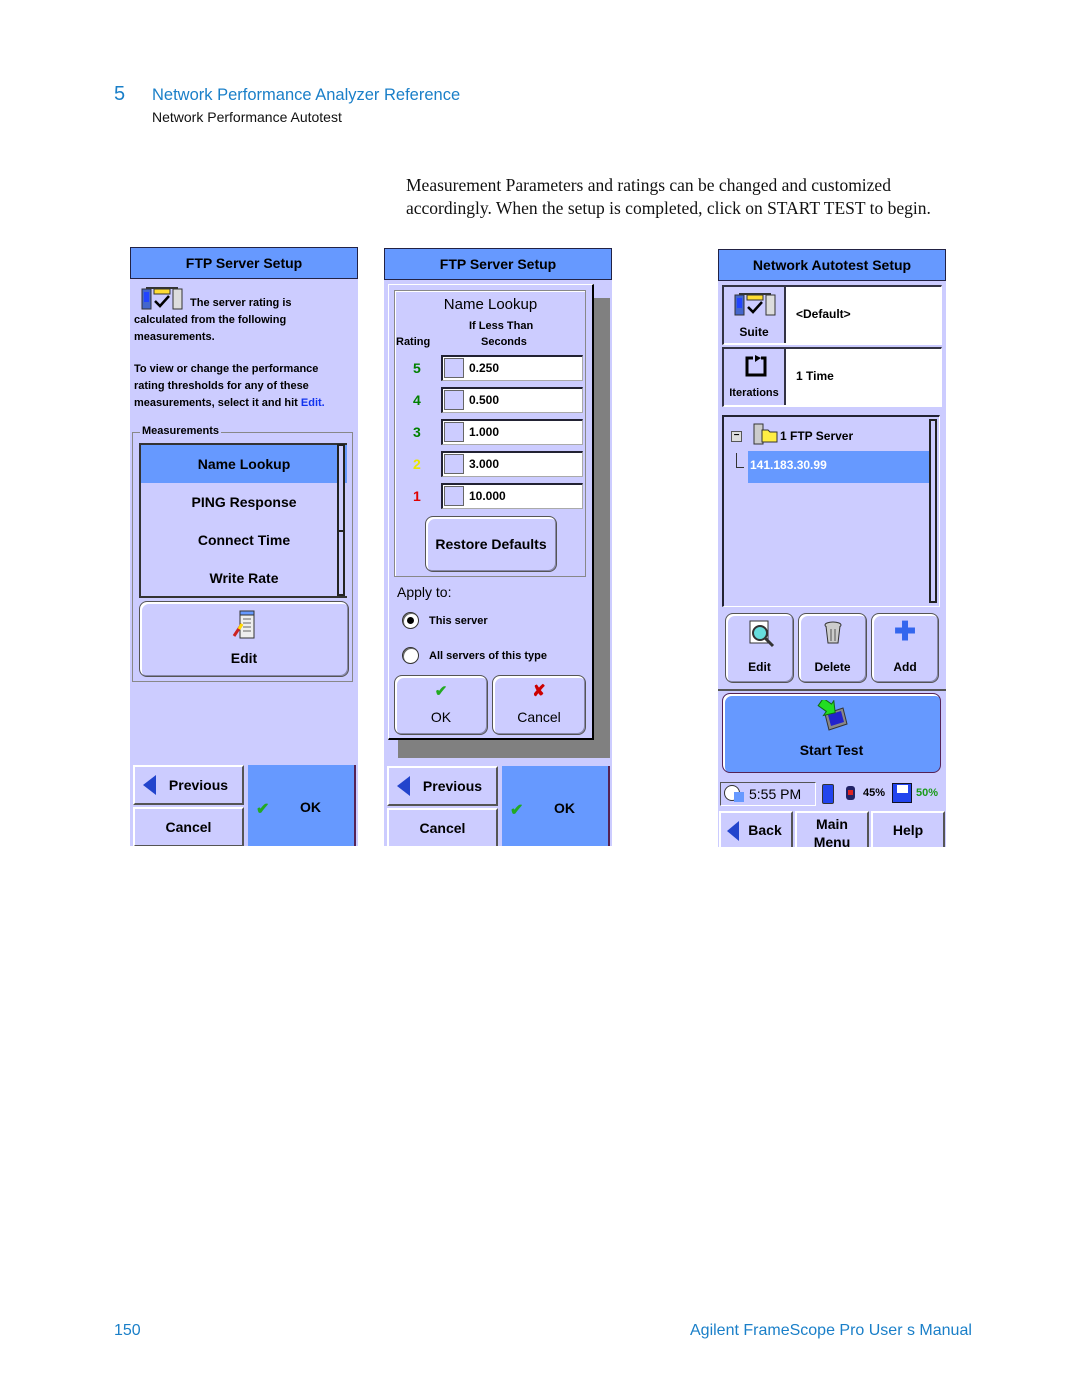 This screenshot has height=1397, width=1080. Describe the element at coordinates (341, 489) in the screenshot. I see `scrollbar-thumb` at that location.